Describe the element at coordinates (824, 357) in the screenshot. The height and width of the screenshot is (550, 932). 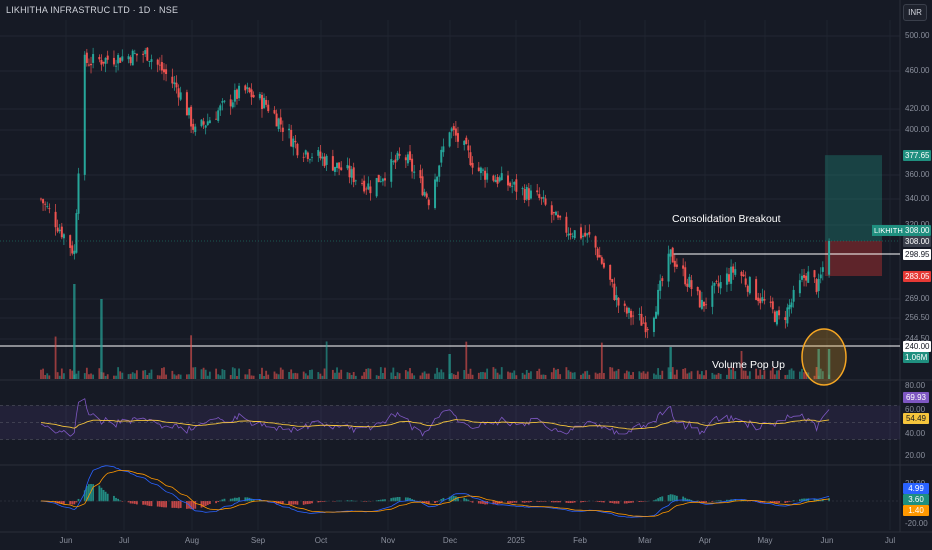
I see `volume-highlight-circle` at that location.